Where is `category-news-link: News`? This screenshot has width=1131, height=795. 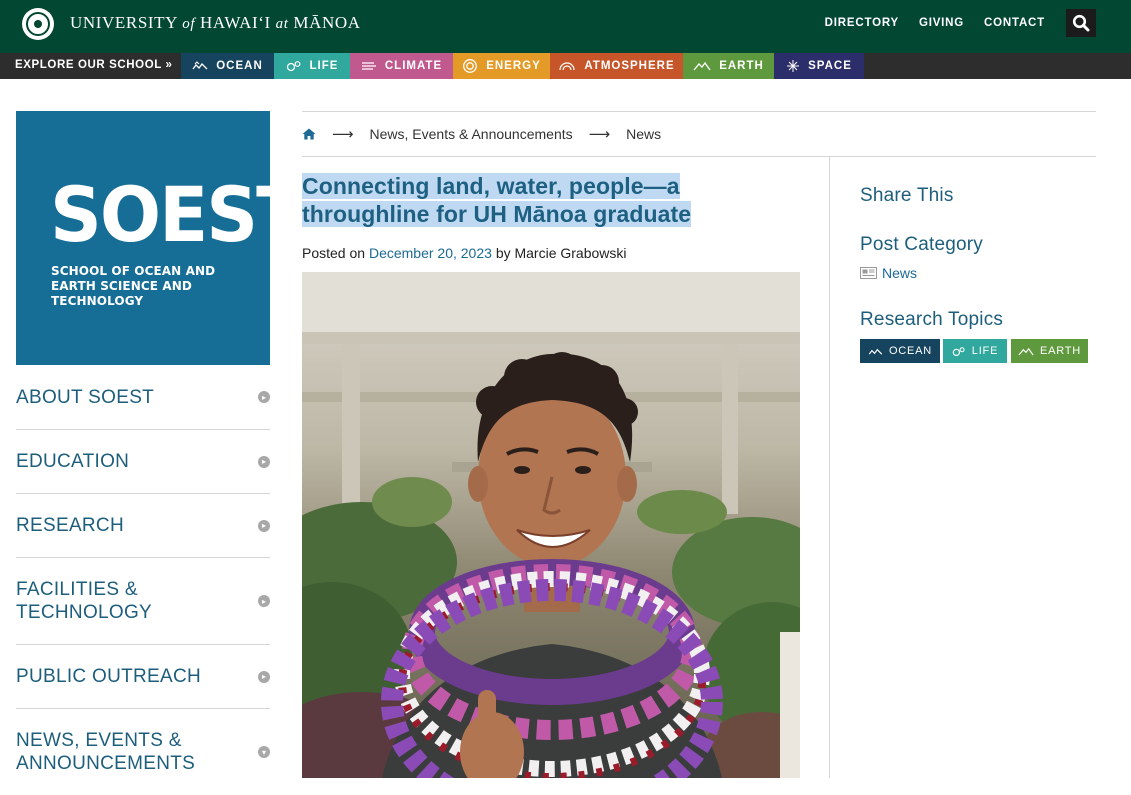 category-news-link: News is located at coordinates (888, 273).